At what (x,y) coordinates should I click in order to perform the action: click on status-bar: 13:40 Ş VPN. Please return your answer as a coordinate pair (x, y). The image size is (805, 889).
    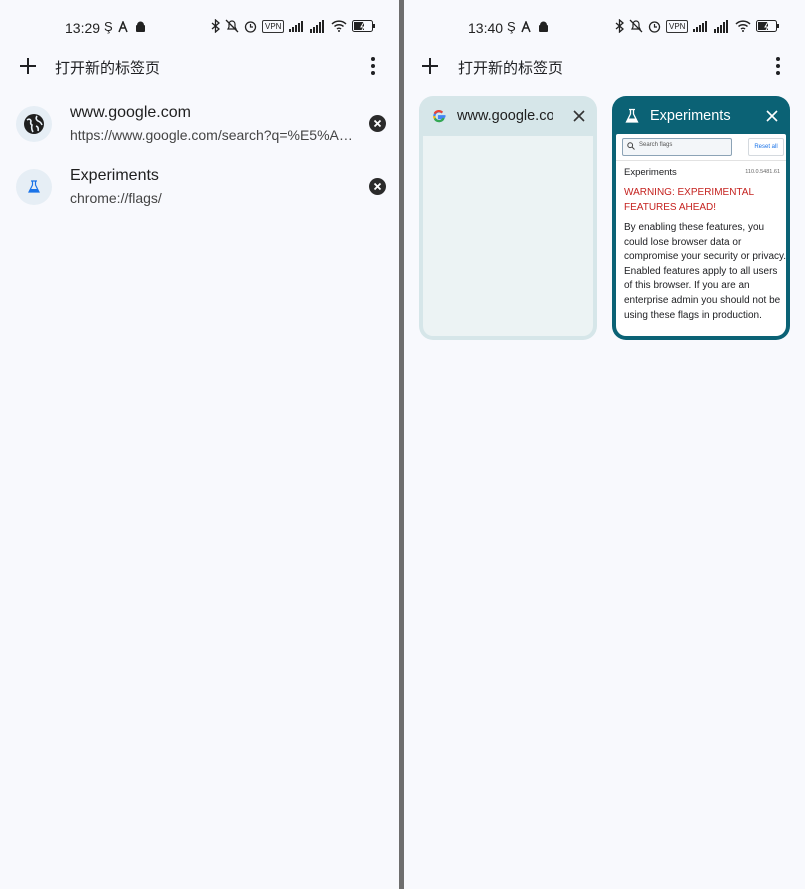
    Looking at the image, I should click on (604, 27).